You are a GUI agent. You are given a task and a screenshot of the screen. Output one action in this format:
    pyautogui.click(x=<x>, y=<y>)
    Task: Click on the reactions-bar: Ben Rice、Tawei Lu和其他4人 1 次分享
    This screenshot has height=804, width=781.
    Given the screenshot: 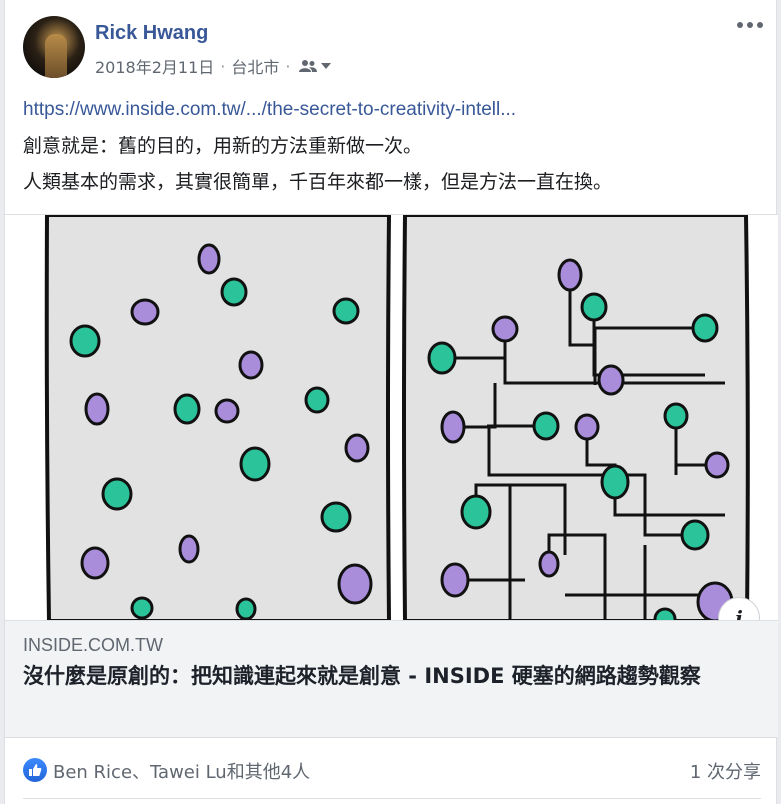 What is the action you would take?
    pyautogui.click(x=392, y=770)
    